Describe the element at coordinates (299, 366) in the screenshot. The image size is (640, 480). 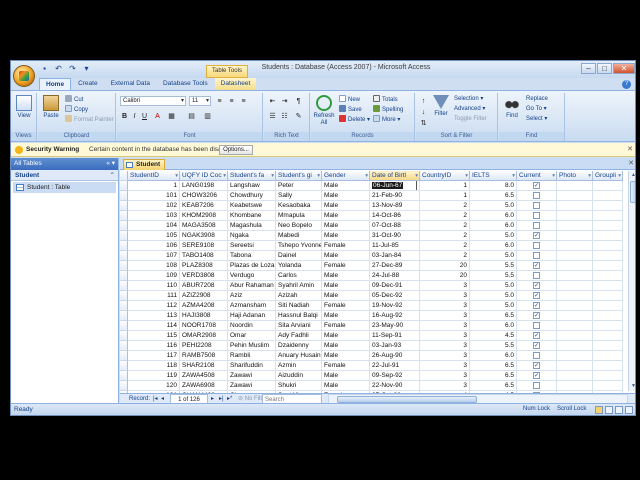
I see `table-cell: Azmin` at that location.